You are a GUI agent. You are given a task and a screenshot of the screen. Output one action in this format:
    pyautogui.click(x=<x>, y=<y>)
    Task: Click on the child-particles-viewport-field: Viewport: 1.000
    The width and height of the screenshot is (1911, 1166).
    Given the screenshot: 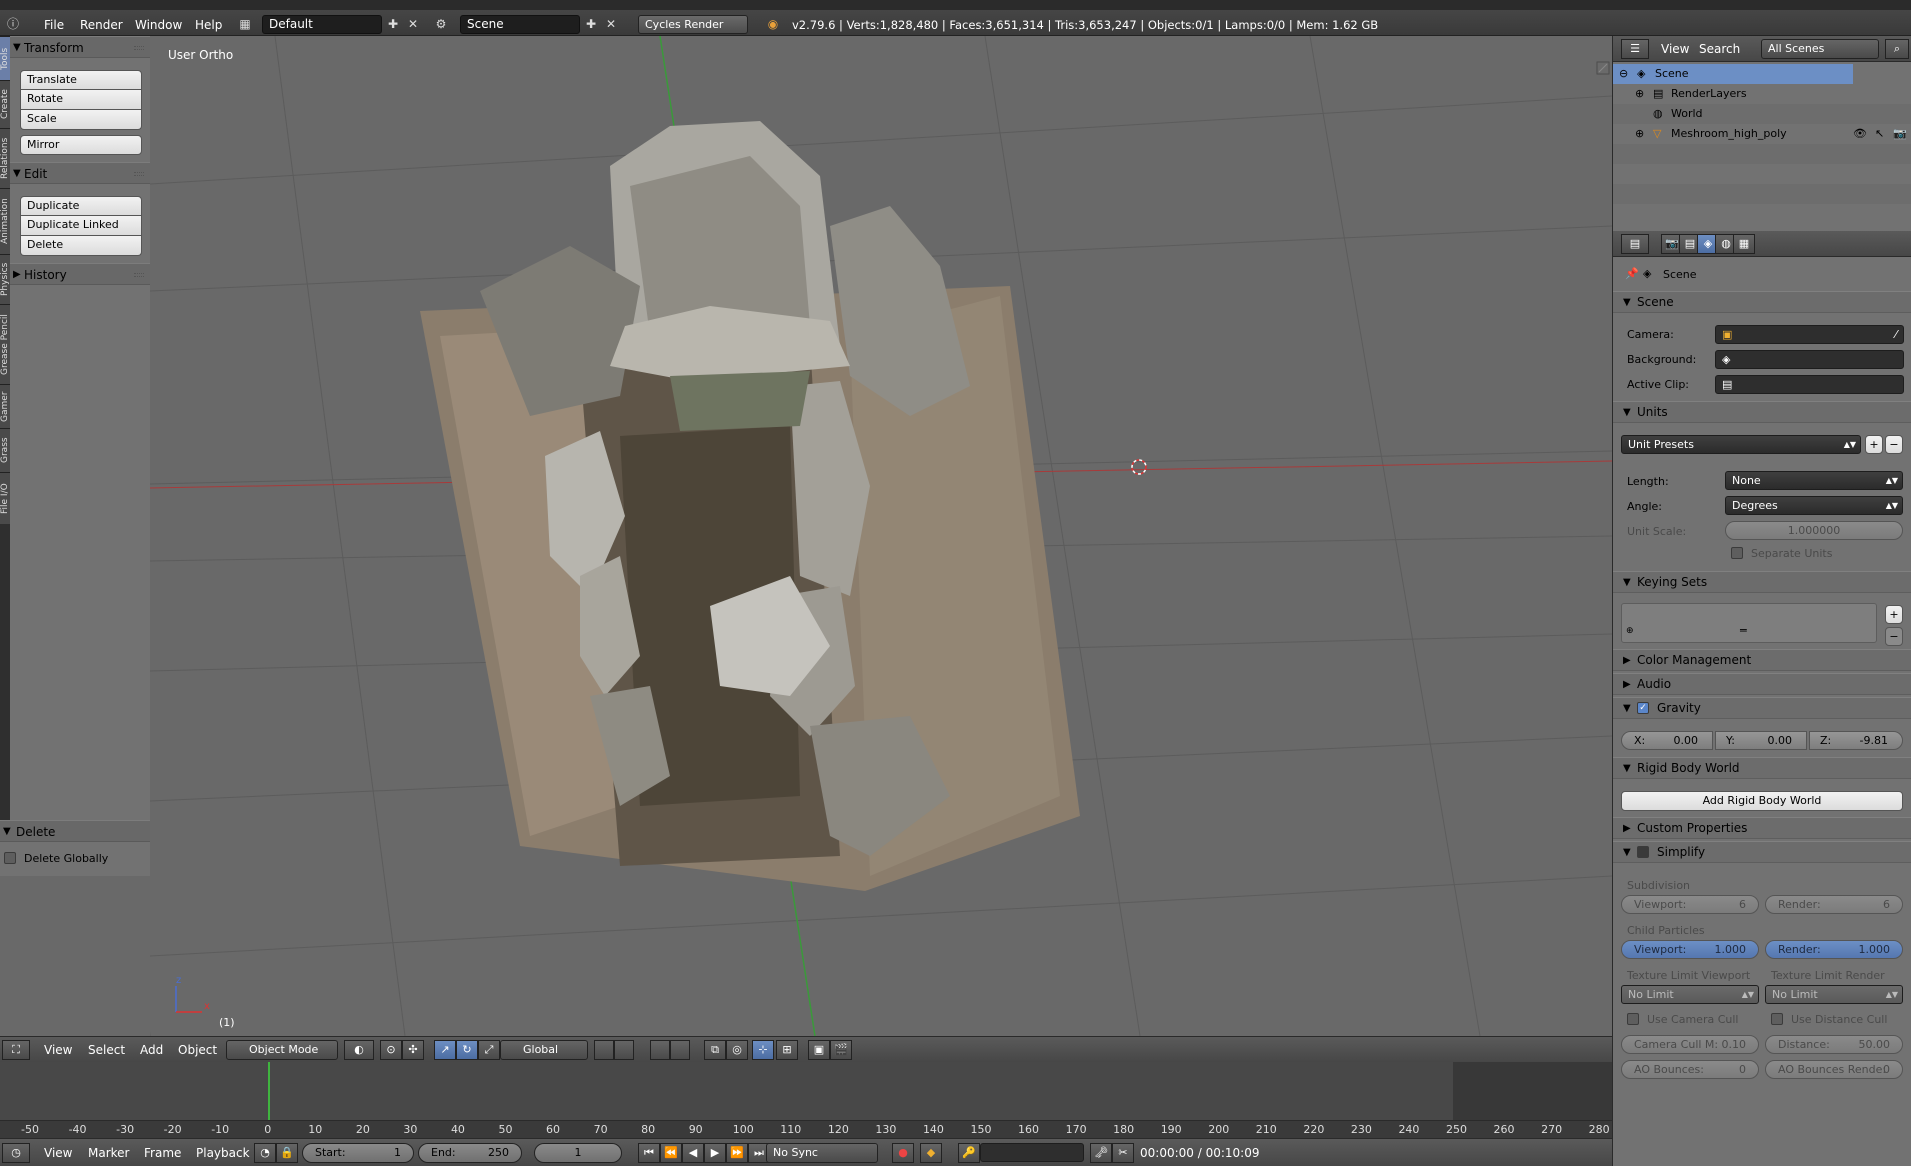 What is the action you would take?
    pyautogui.click(x=1690, y=949)
    